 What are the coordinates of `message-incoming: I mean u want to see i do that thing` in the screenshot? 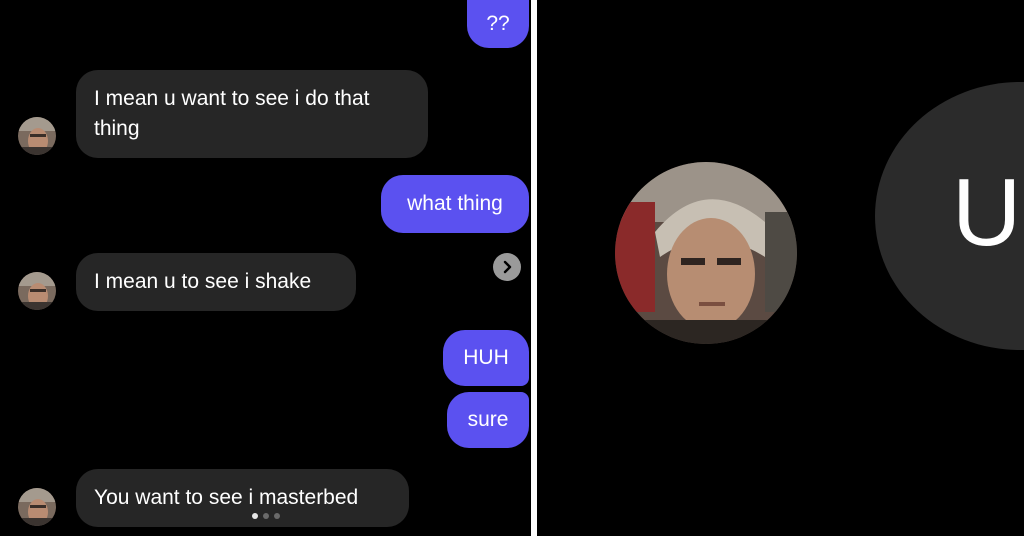 It's located at (252, 114).